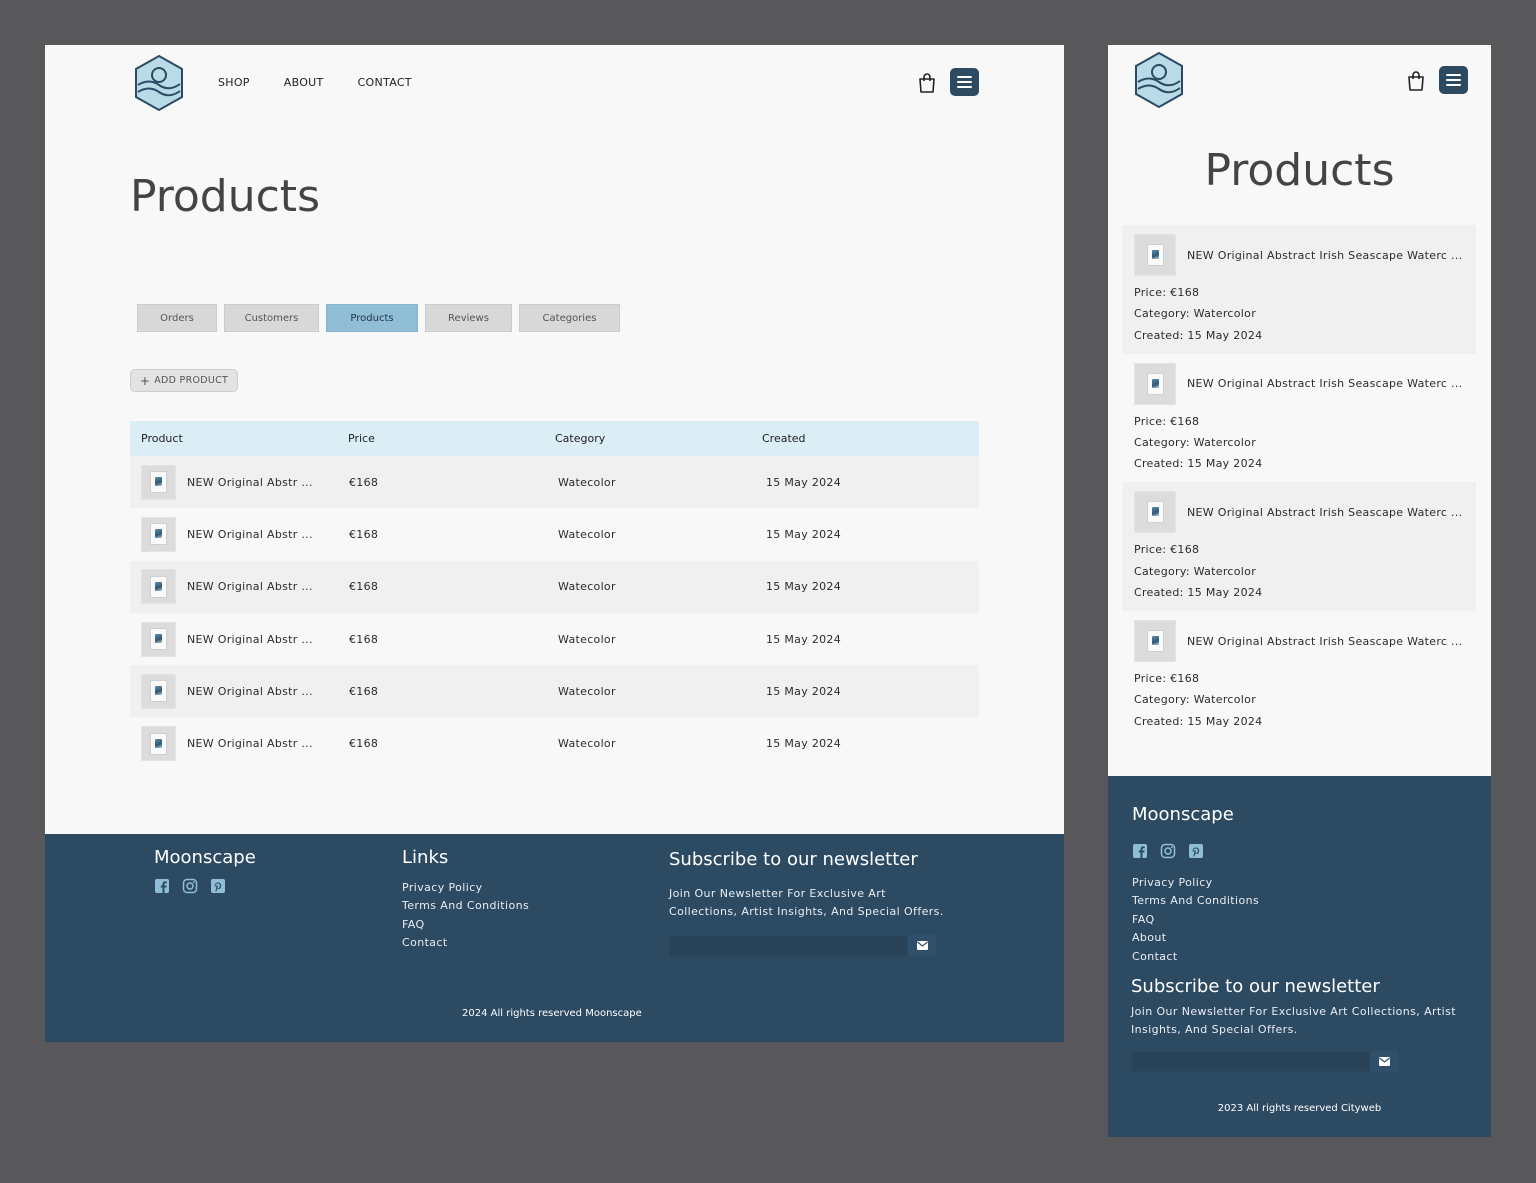  I want to click on plus-icon: +, so click(145, 380).